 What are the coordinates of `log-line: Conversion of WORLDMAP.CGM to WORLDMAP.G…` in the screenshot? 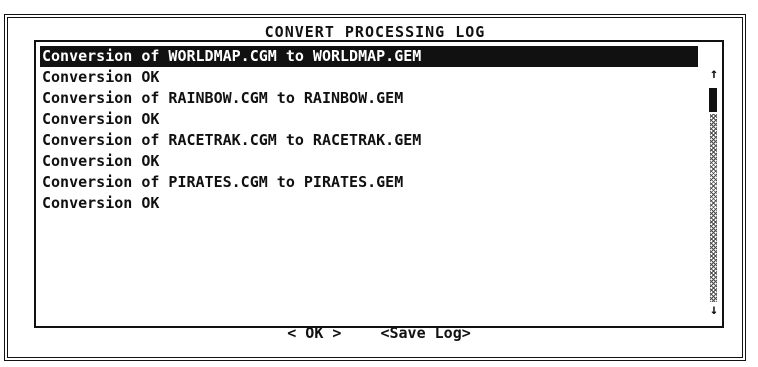 It's located at (369, 56).